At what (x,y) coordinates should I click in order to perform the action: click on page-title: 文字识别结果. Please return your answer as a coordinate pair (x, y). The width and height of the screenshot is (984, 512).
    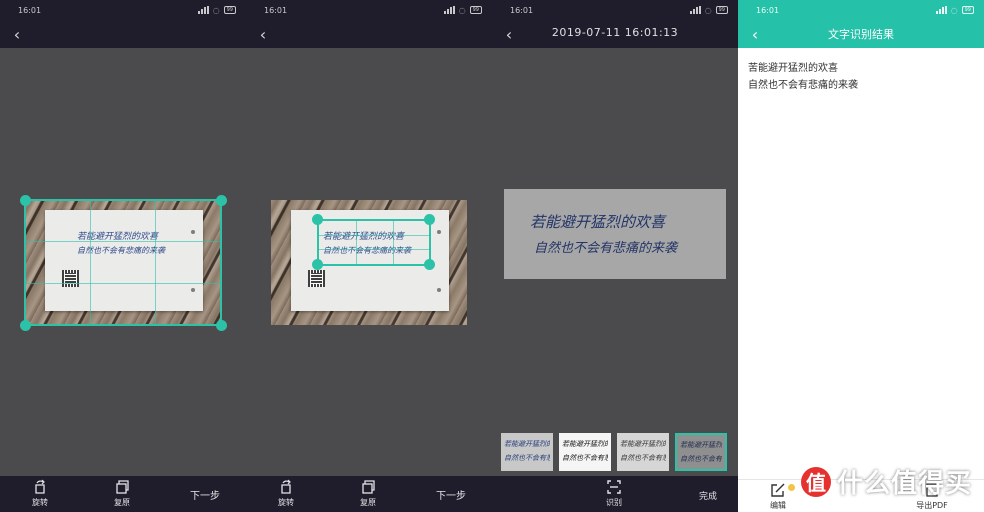
    Looking at the image, I should click on (861, 34).